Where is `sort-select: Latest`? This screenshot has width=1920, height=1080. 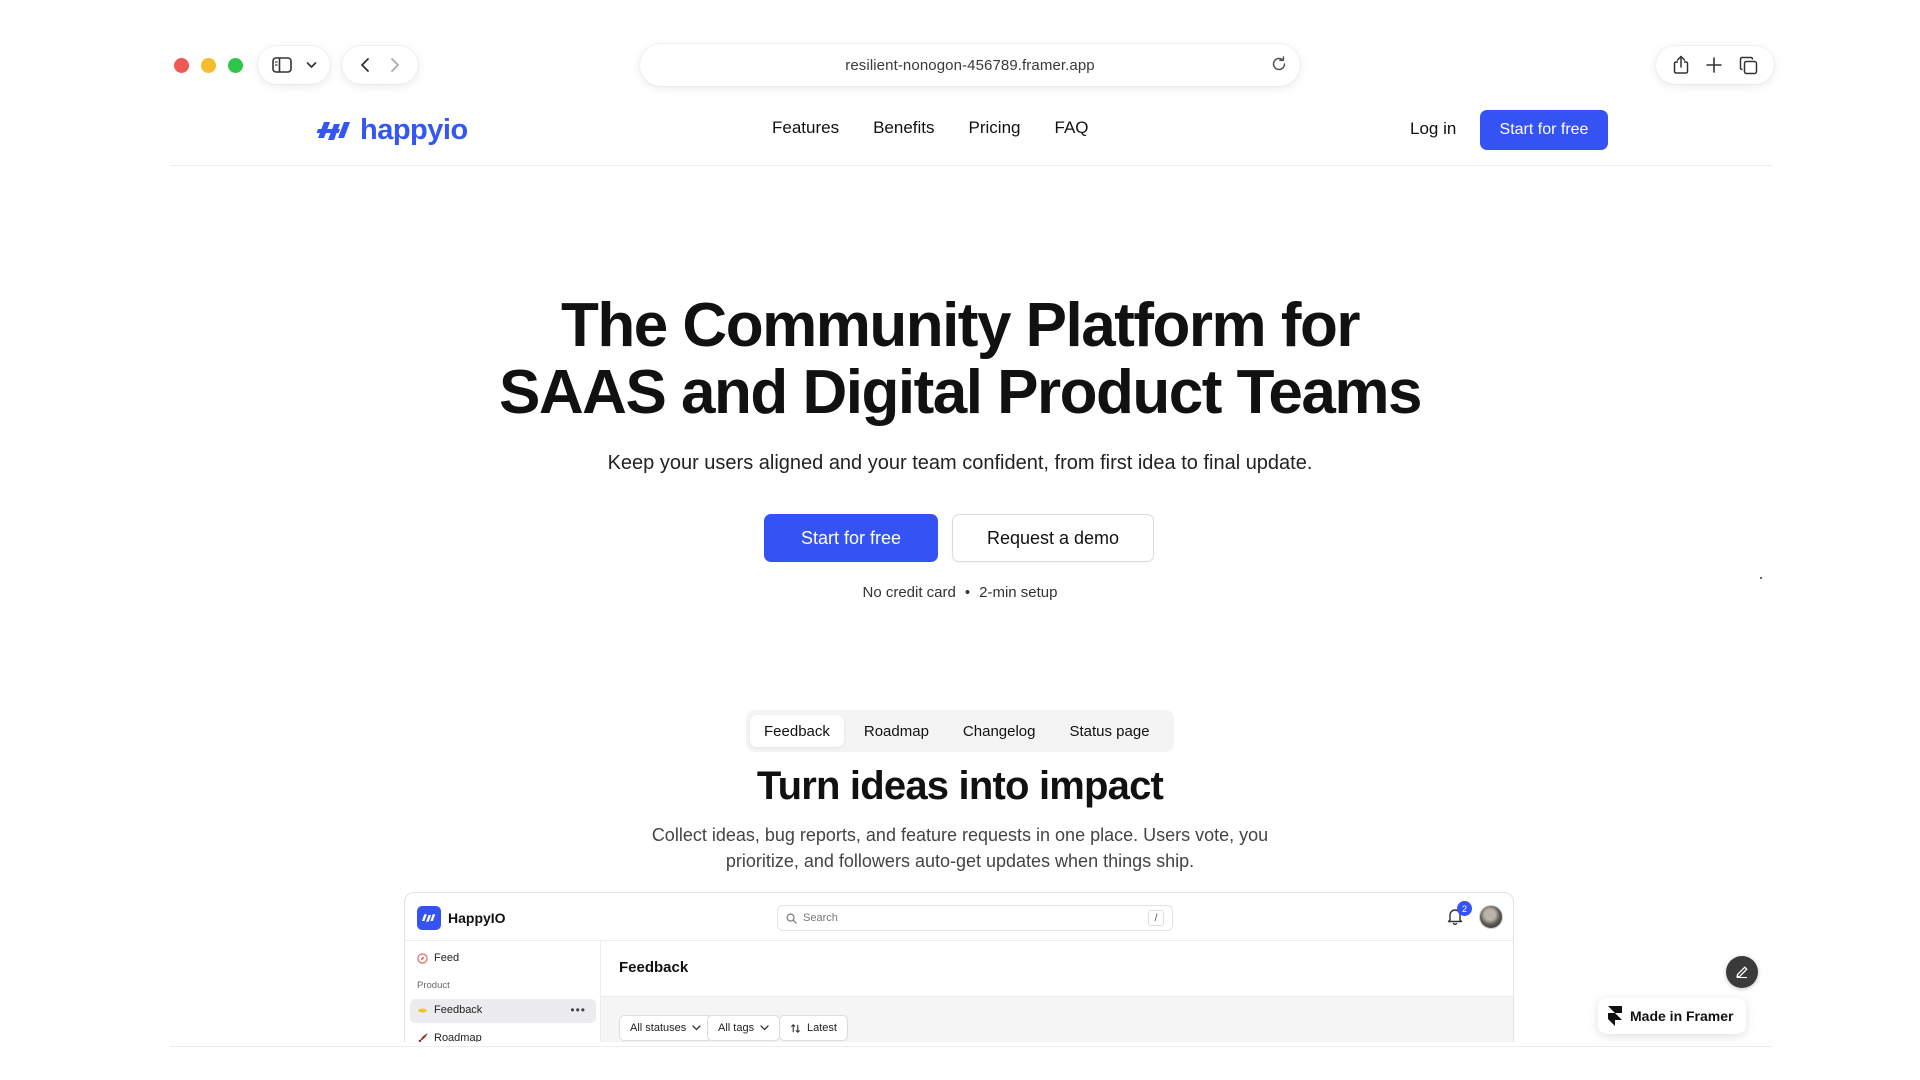 sort-select: Latest is located at coordinates (813, 1028).